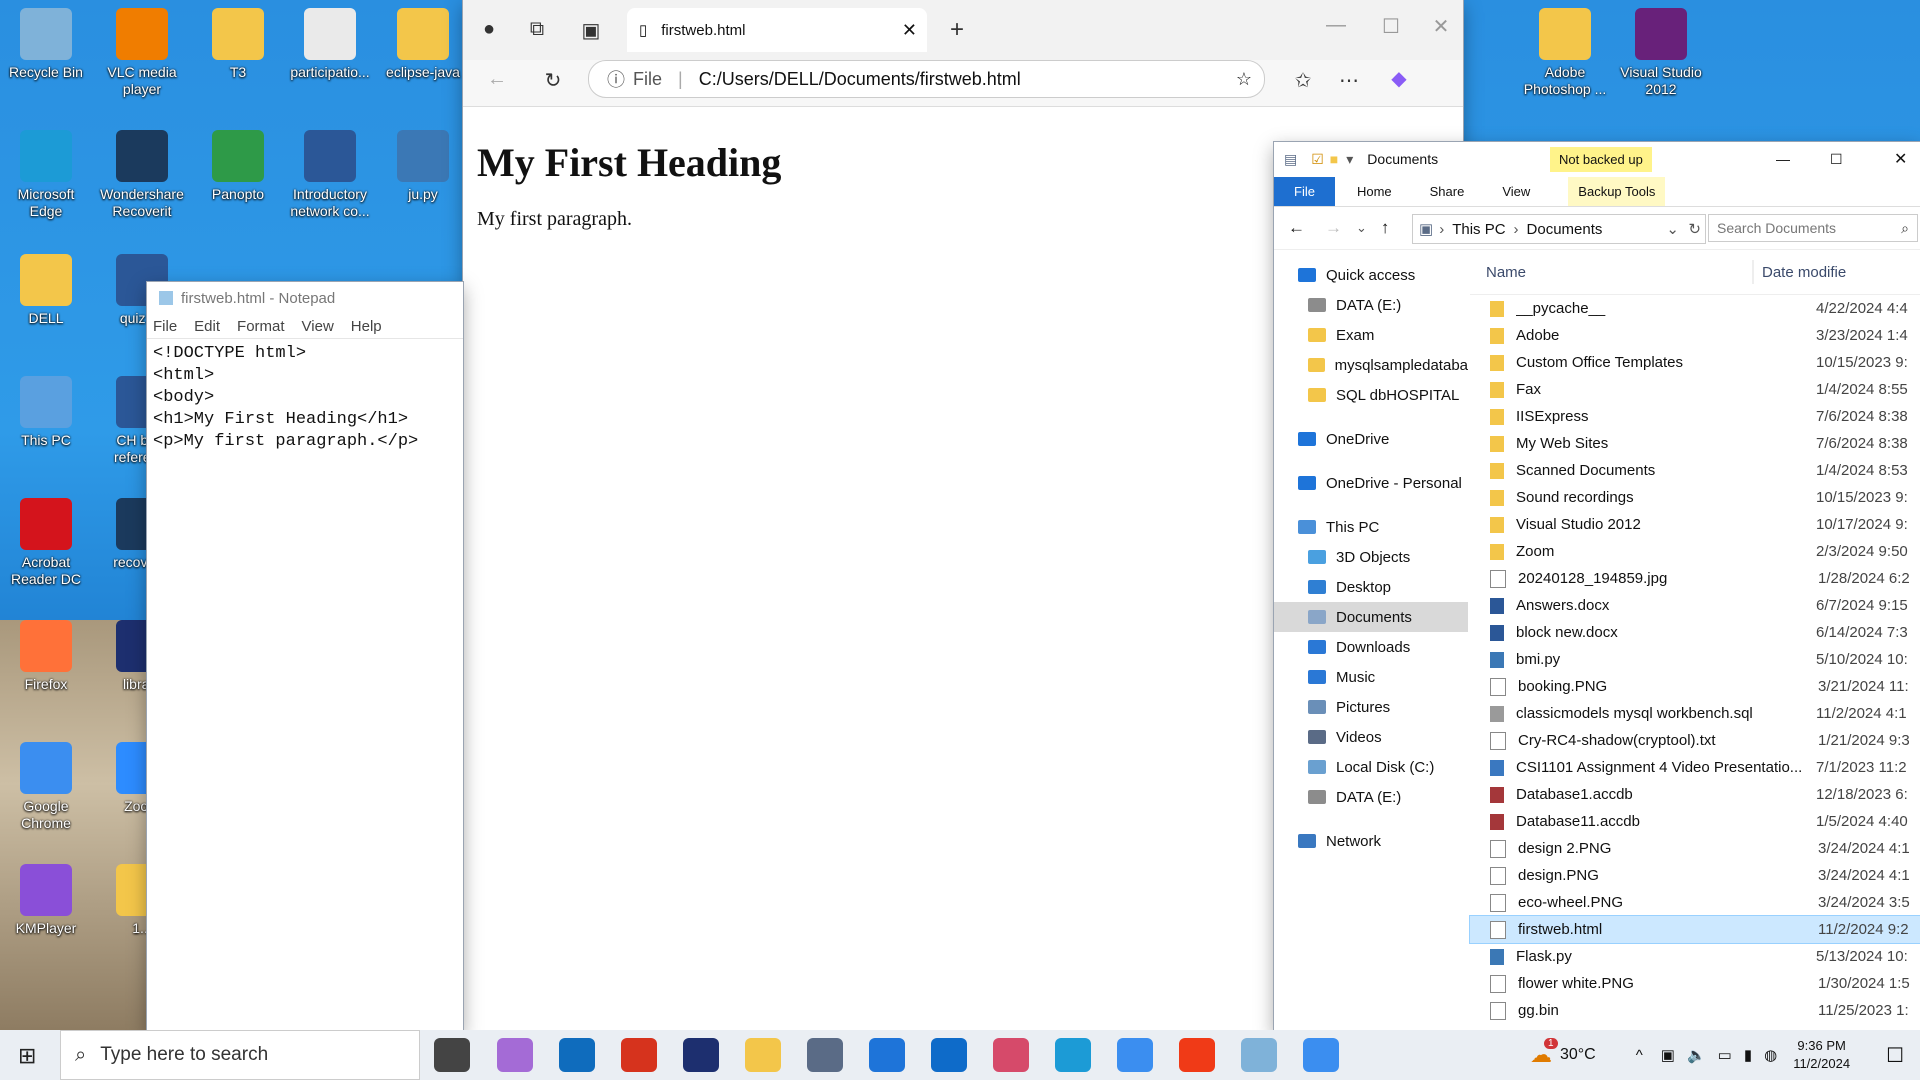  What do you see at coordinates (1695, 794) in the screenshot?
I see `file-row: Database1.accdb 12/18/2023 6:` at bounding box center [1695, 794].